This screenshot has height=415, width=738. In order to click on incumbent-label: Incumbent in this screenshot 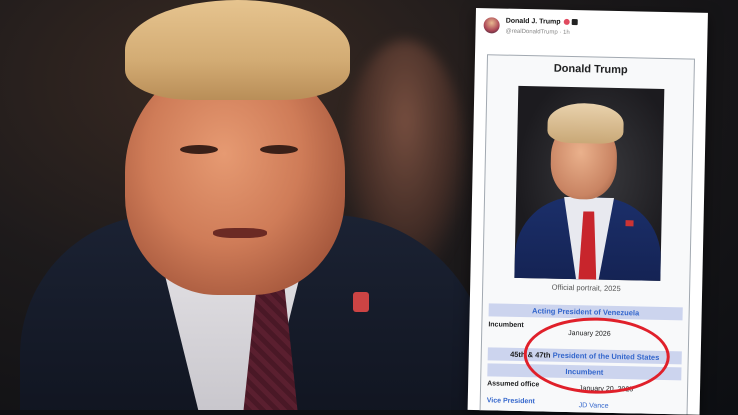, I will do `click(506, 325)`.